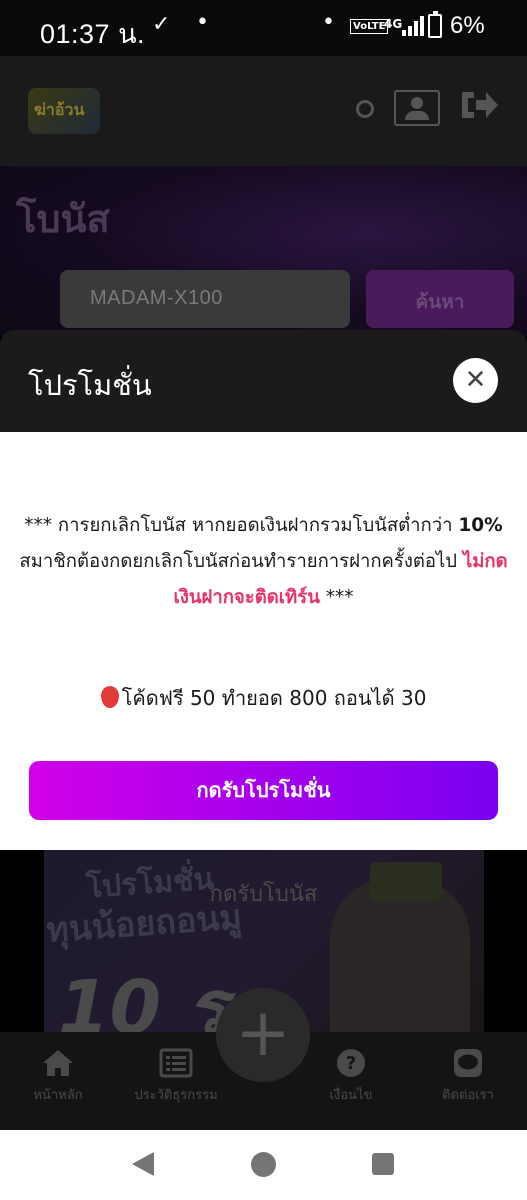 The height and width of the screenshot is (1200, 527). What do you see at coordinates (176, 1095) in the screenshot?
I see `nav-label: ประวัติธุรกรรม` at bounding box center [176, 1095].